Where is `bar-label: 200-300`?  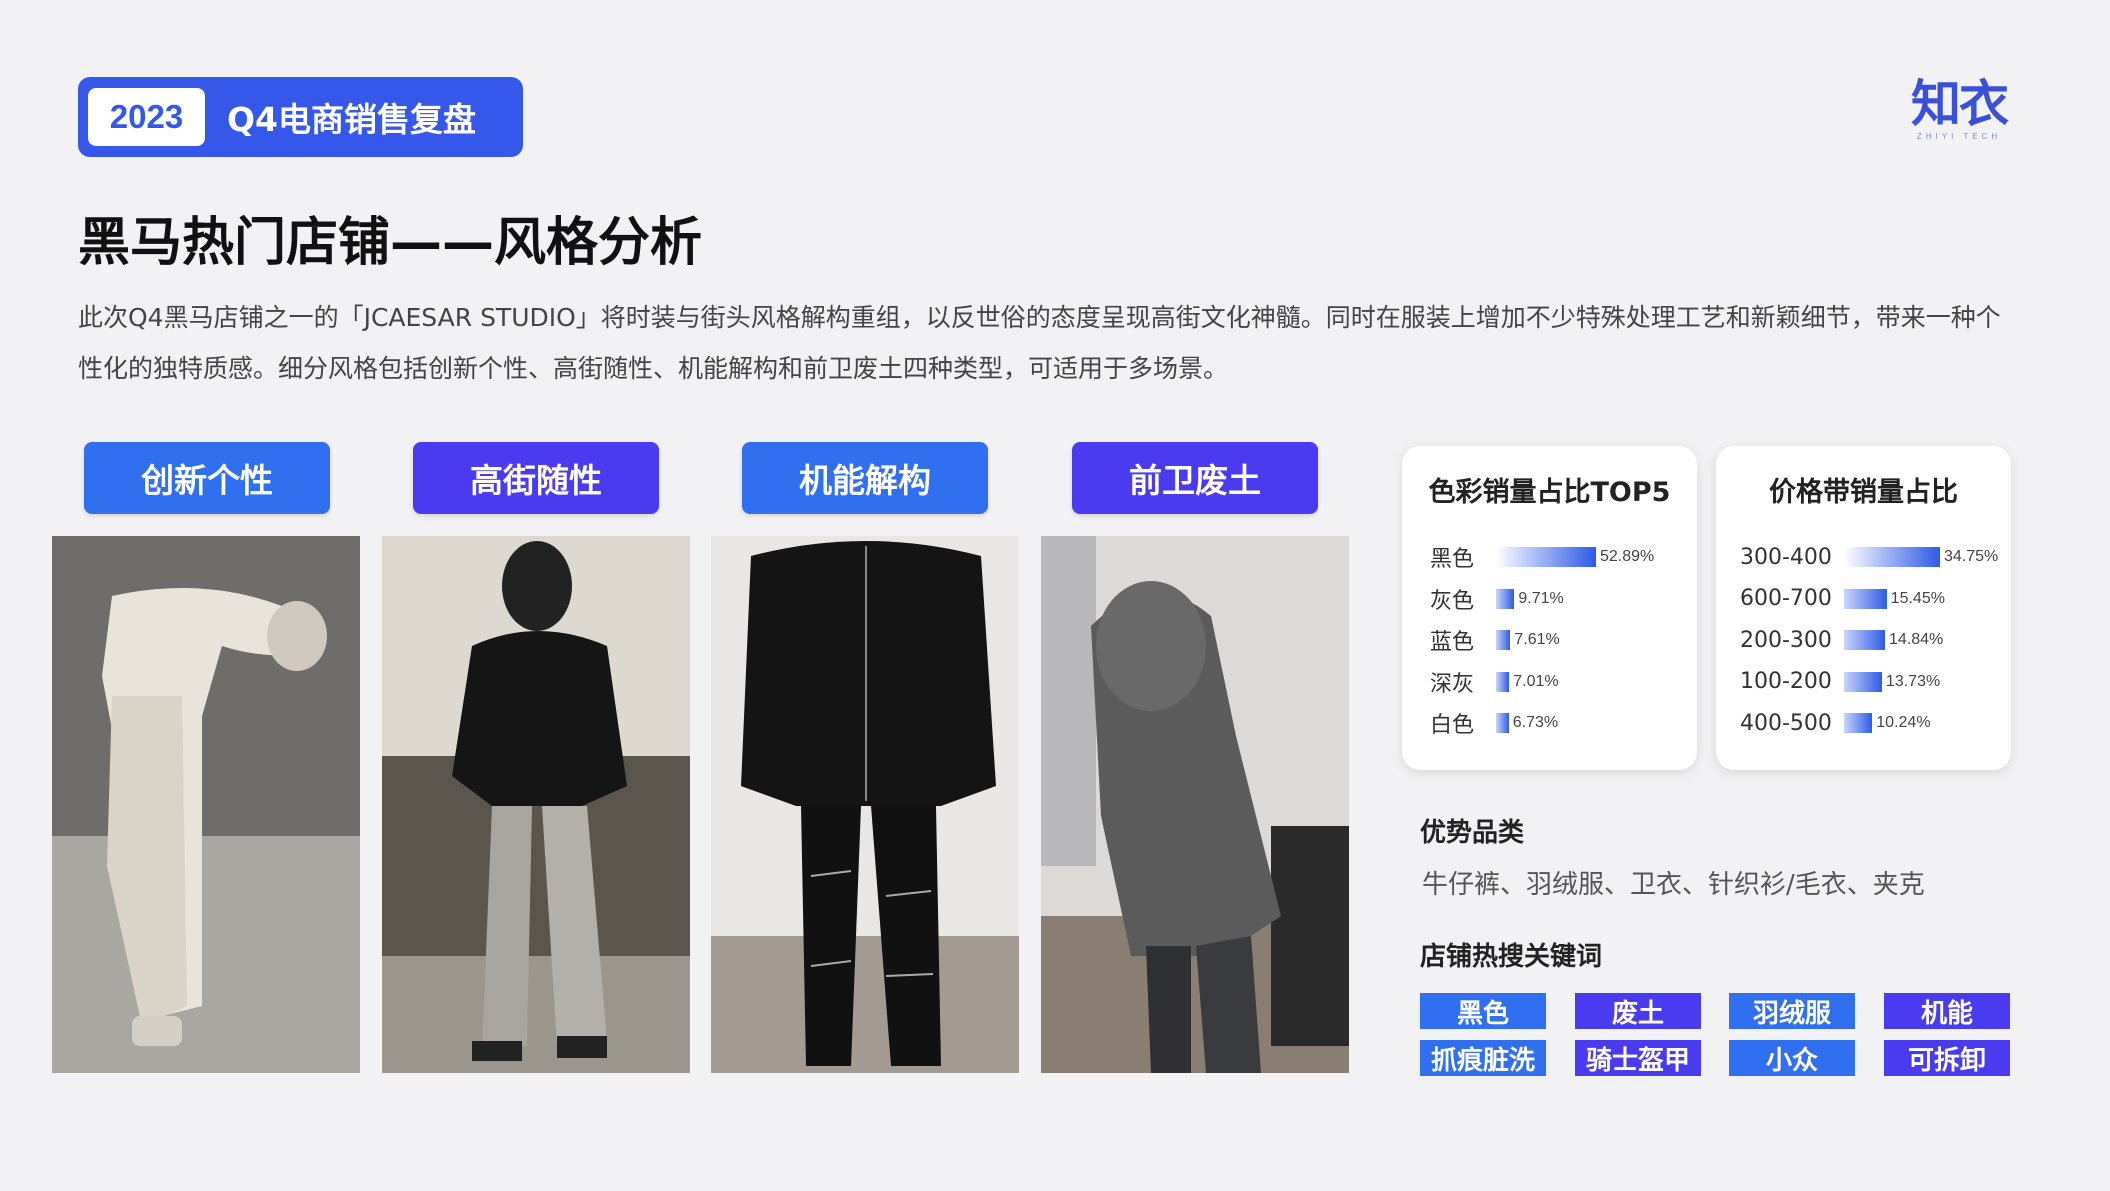
bar-label: 200-300 is located at coordinates (1786, 640).